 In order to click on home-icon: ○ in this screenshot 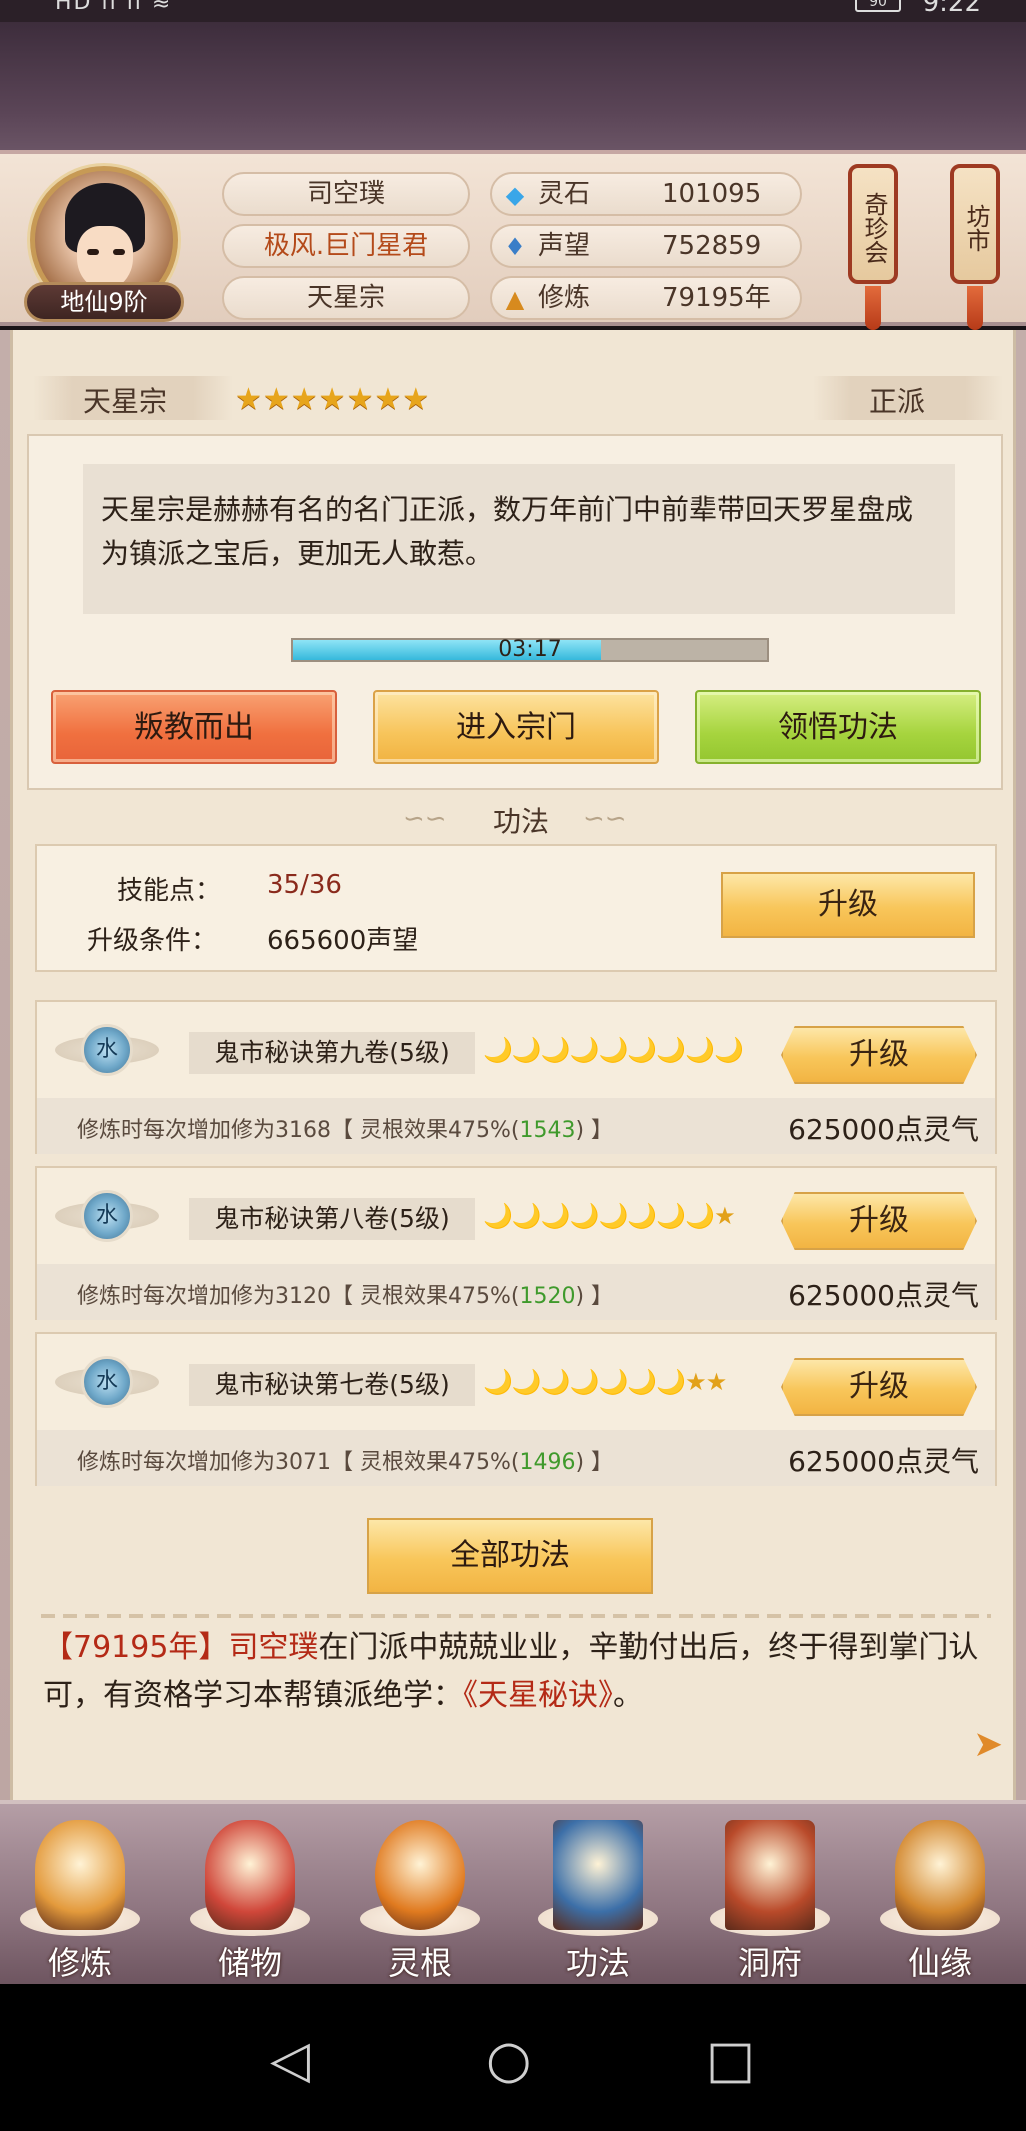, I will do `click(508, 2060)`.